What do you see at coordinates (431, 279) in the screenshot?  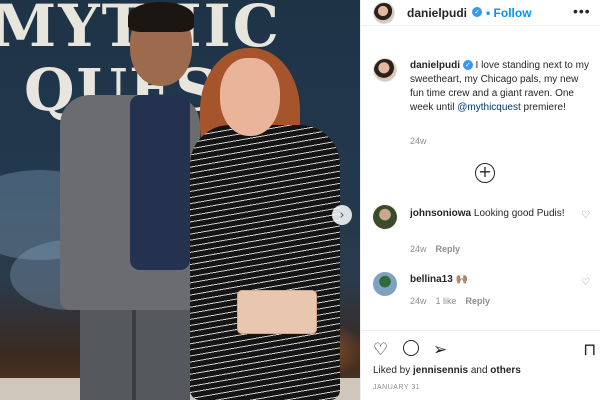 I see `comment-username: bellina13` at bounding box center [431, 279].